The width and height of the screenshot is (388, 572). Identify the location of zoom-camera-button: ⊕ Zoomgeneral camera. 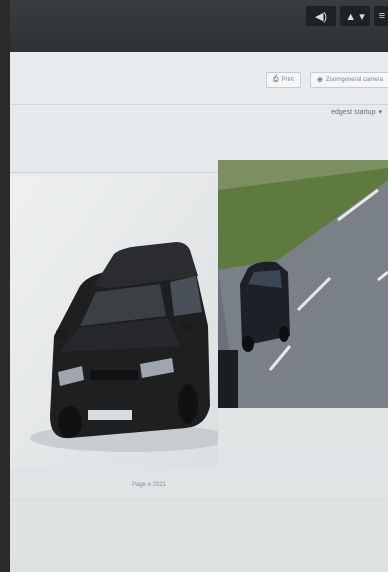
(349, 80).